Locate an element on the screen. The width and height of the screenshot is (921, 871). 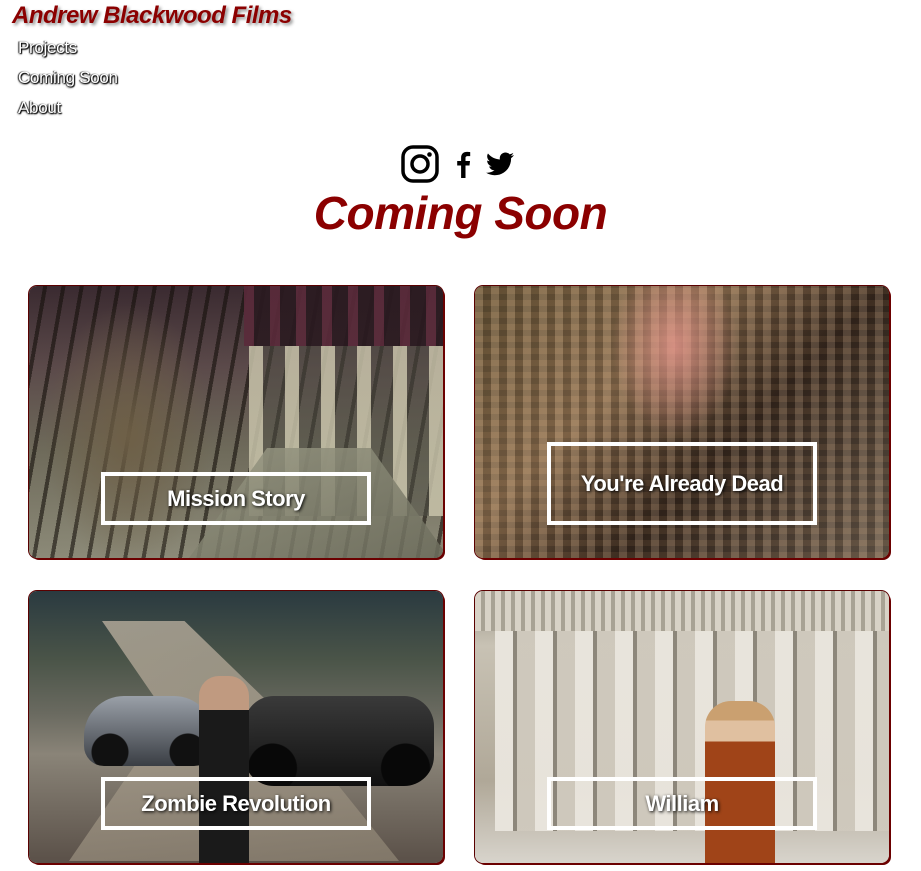
project-card-youre-already-dead: You're Already Dead is located at coordinates (682, 422).